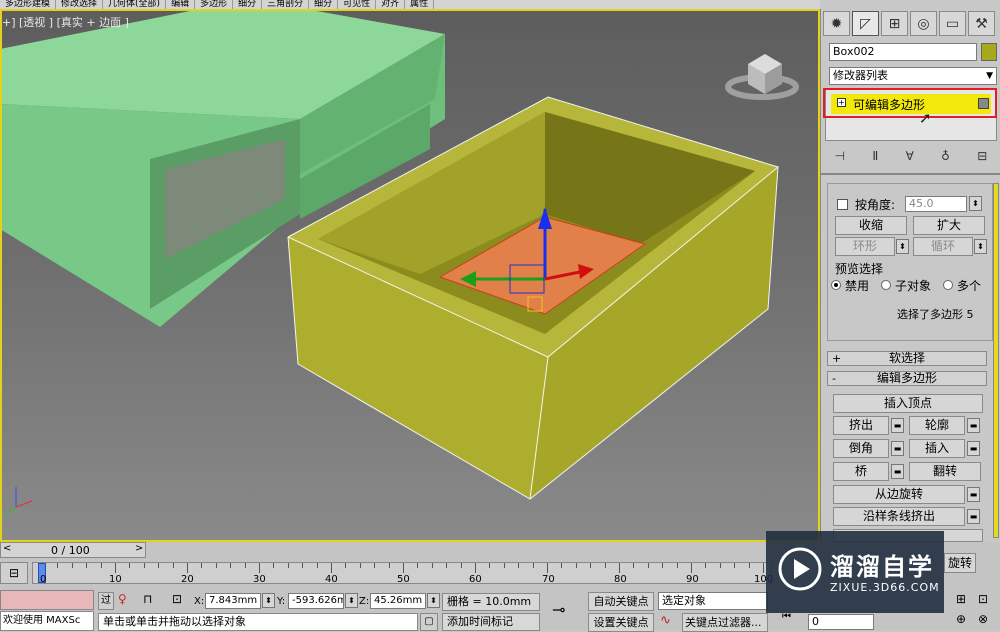  Describe the element at coordinates (391, 4) in the screenshot. I see `menu-item: 对齐` at that location.